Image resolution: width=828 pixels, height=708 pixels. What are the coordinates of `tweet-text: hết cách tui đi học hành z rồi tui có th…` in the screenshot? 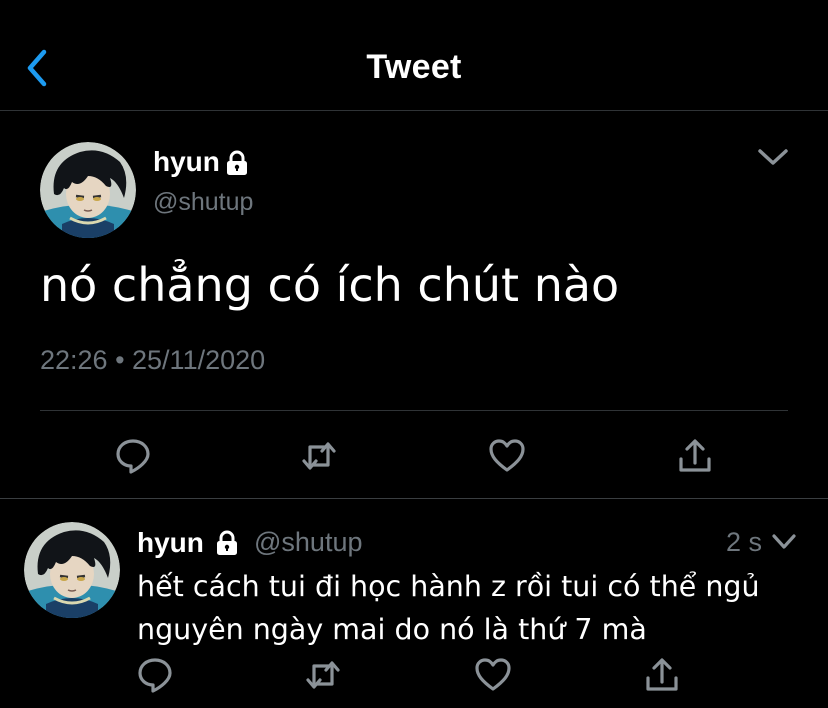 It's located at (448, 608).